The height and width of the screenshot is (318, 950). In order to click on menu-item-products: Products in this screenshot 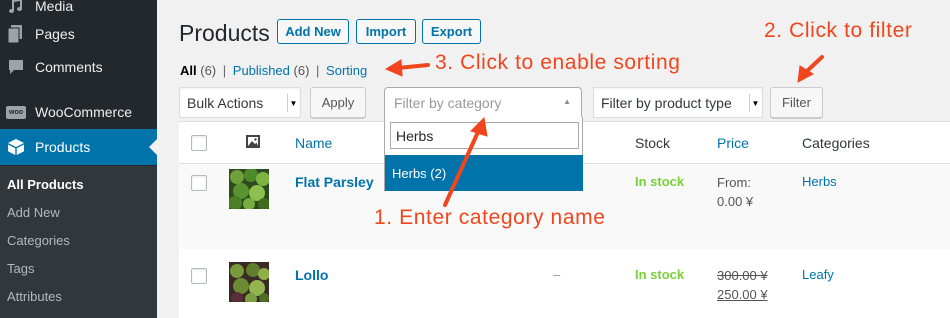, I will do `click(78, 147)`.